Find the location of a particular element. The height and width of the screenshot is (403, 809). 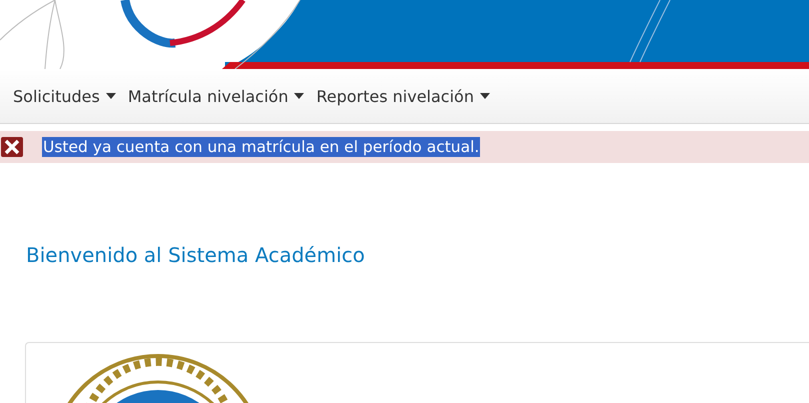

menu-dropdown: Reportes nivelación is located at coordinates (403, 96).